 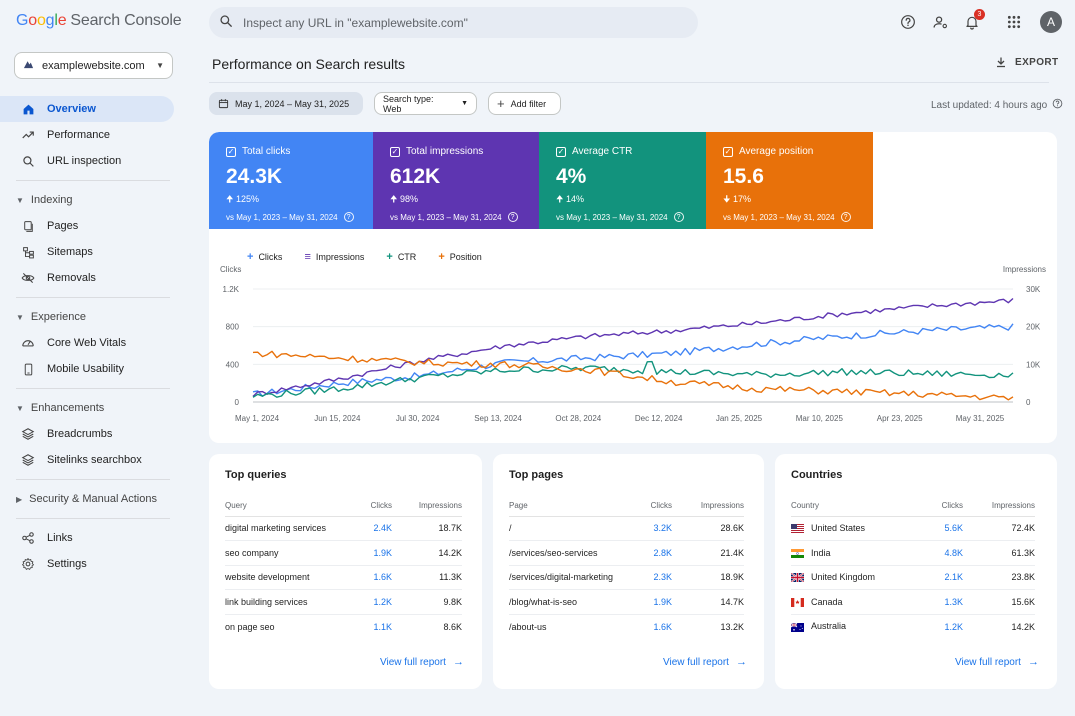 I want to click on table-row: link building services 1.2K 9.8K, so click(x=343, y=602).